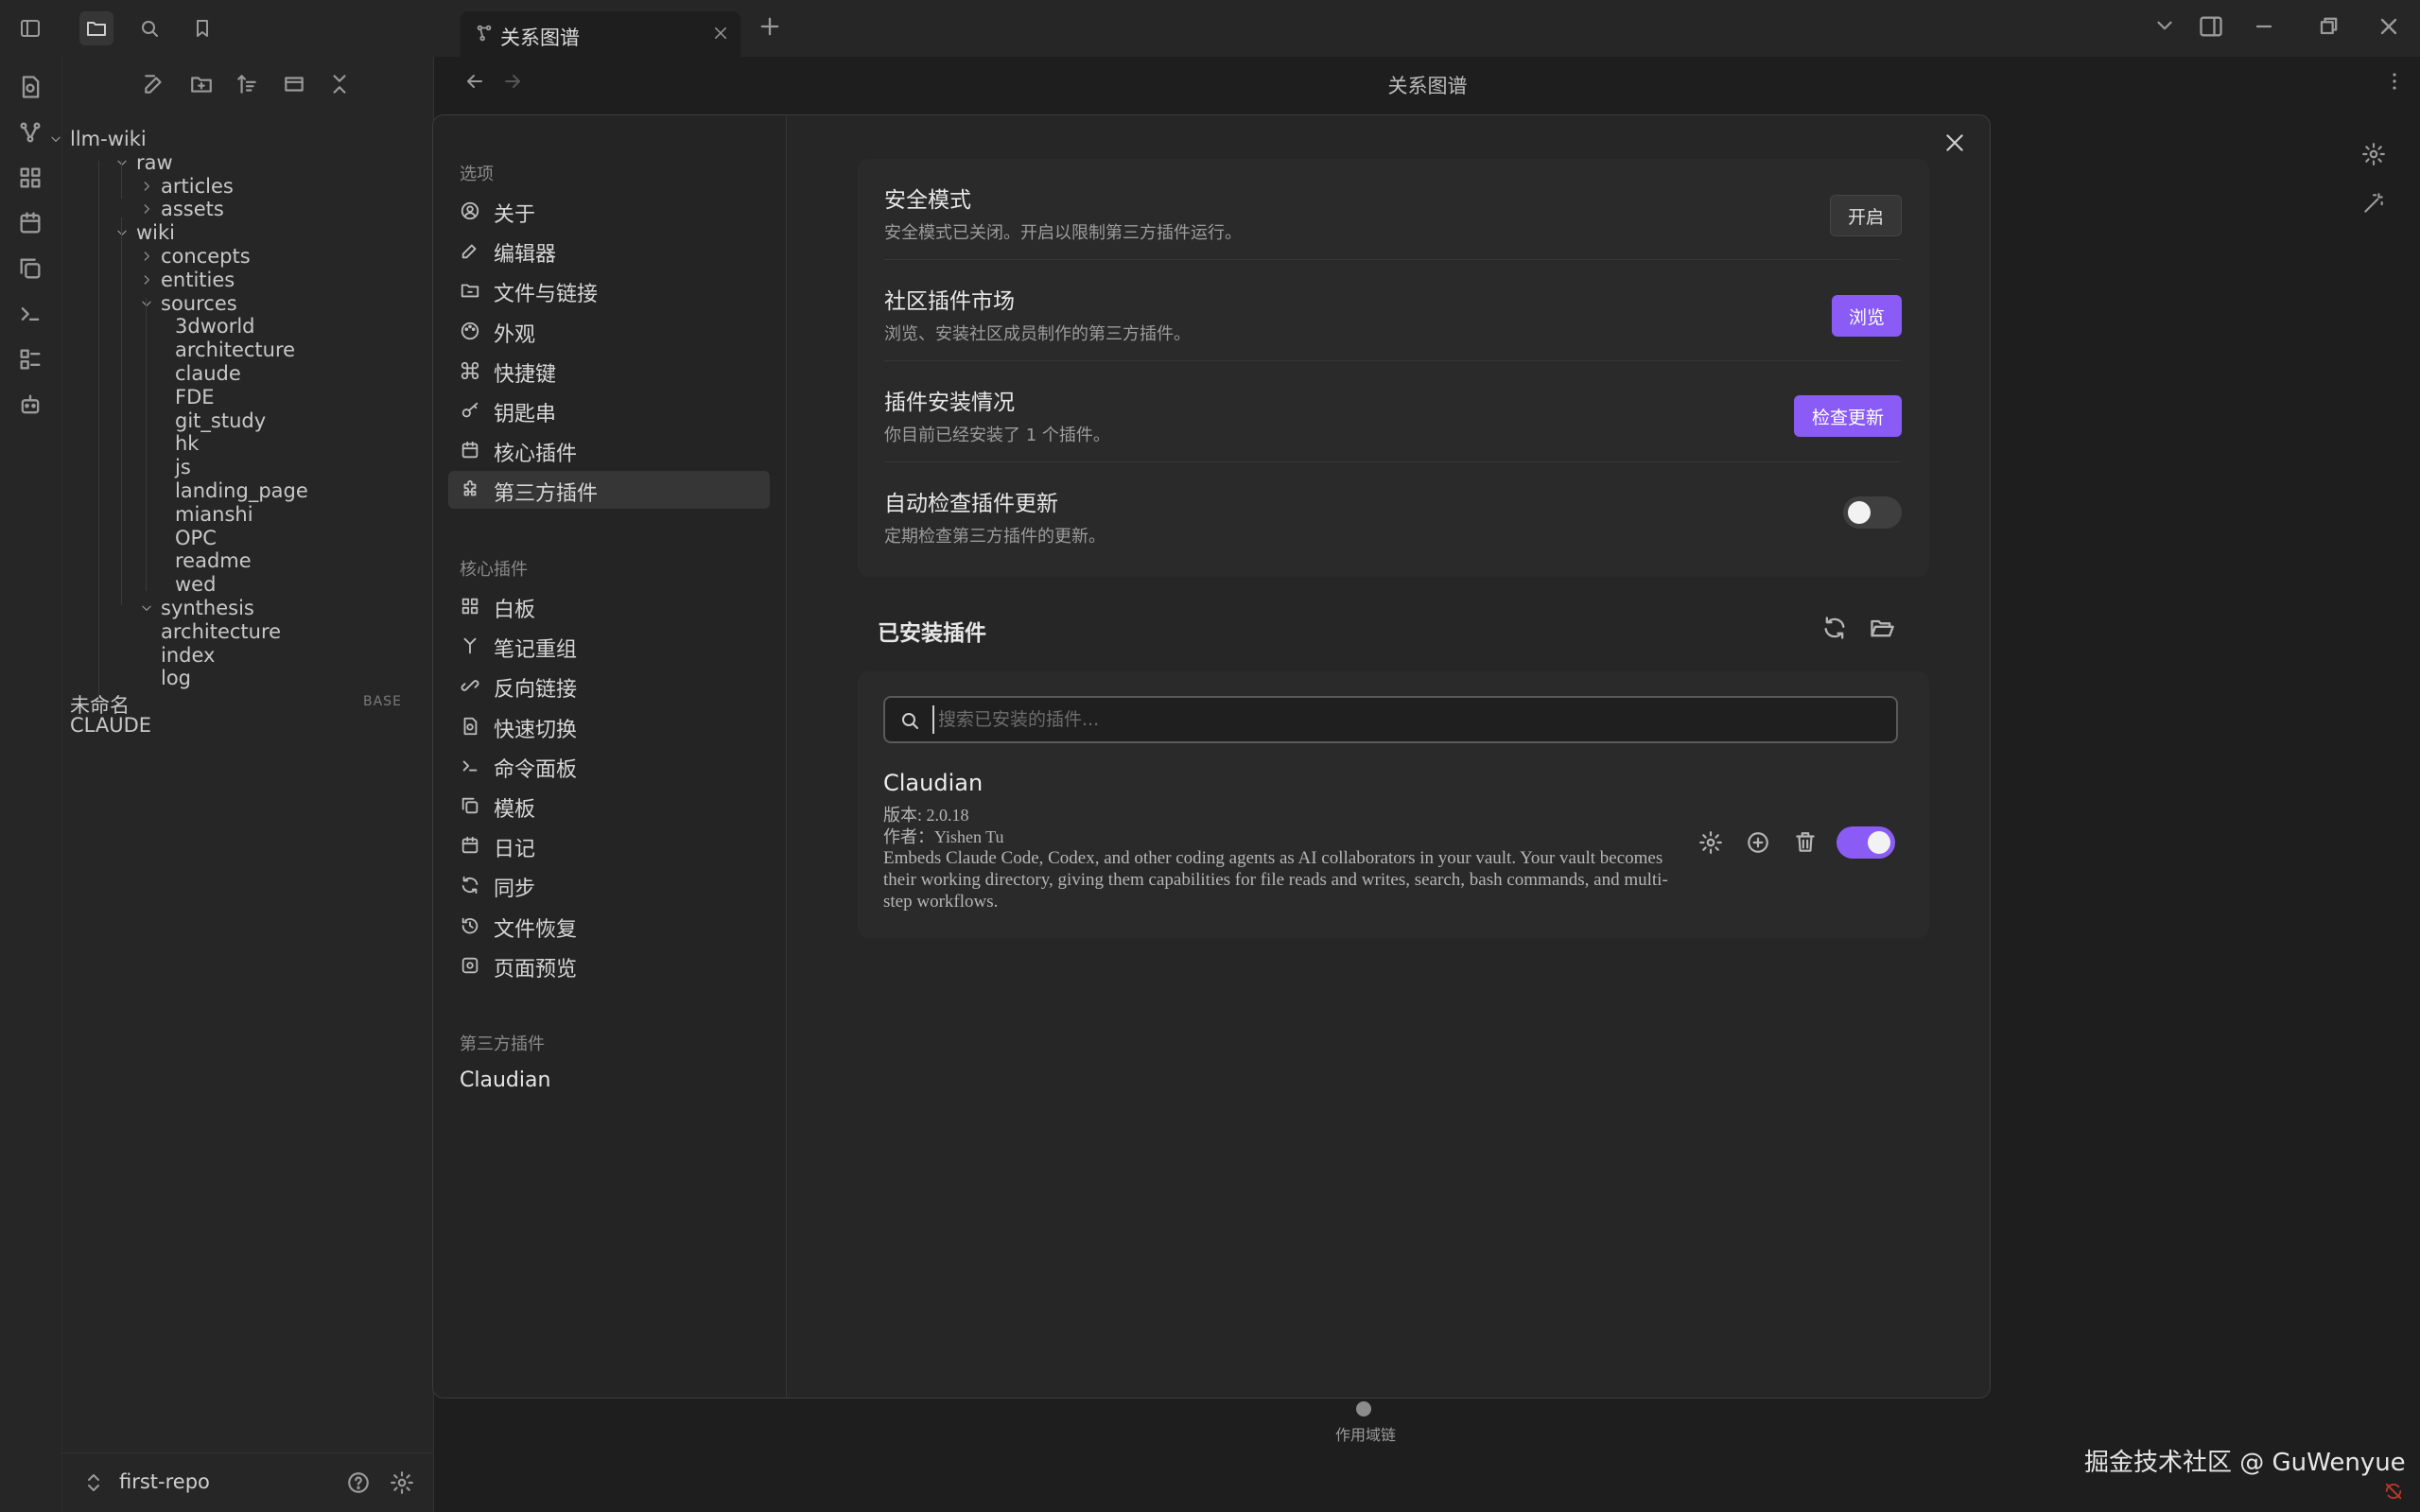 Image resolution: width=2420 pixels, height=1512 pixels. Describe the element at coordinates (2393, 1492) in the screenshot. I see `sync-status-icon` at that location.